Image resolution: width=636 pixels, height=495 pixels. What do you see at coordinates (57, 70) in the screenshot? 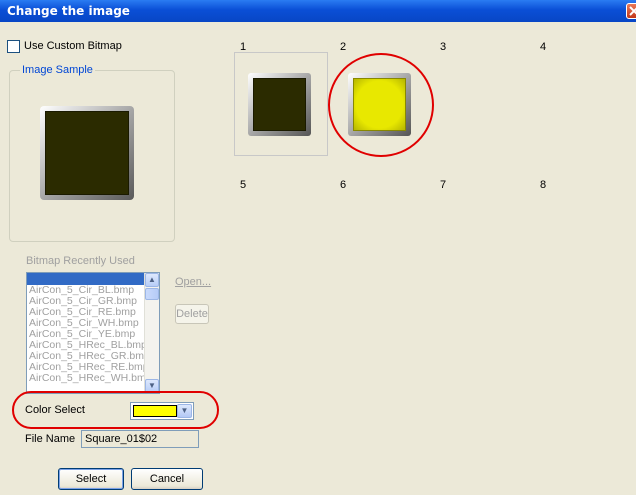
I see `image-sample-legend: Image Sample` at bounding box center [57, 70].